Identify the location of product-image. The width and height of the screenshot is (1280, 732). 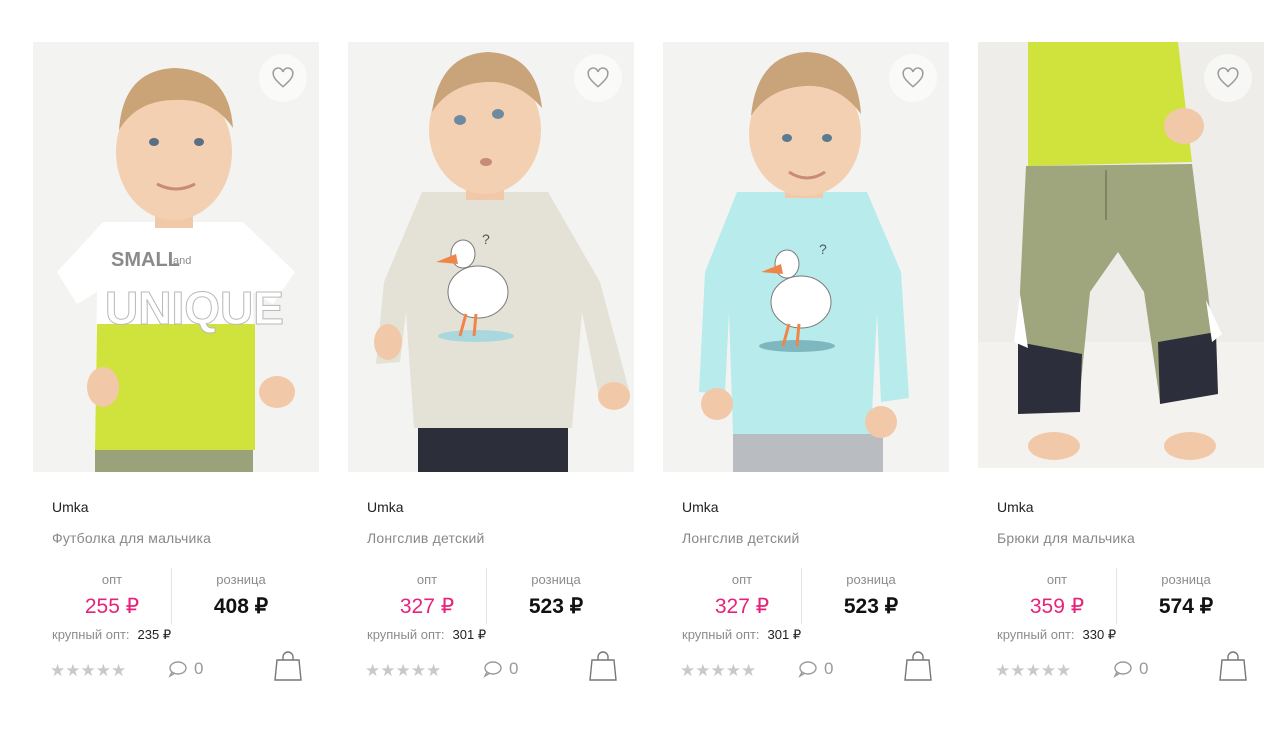
(1121, 255).